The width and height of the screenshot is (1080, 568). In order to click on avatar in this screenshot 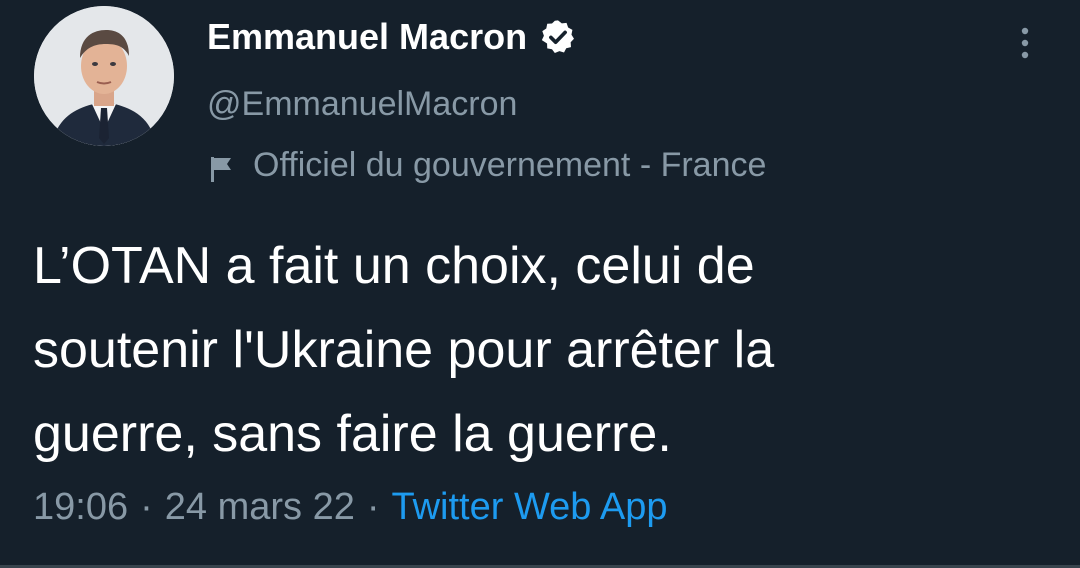, I will do `click(104, 76)`.